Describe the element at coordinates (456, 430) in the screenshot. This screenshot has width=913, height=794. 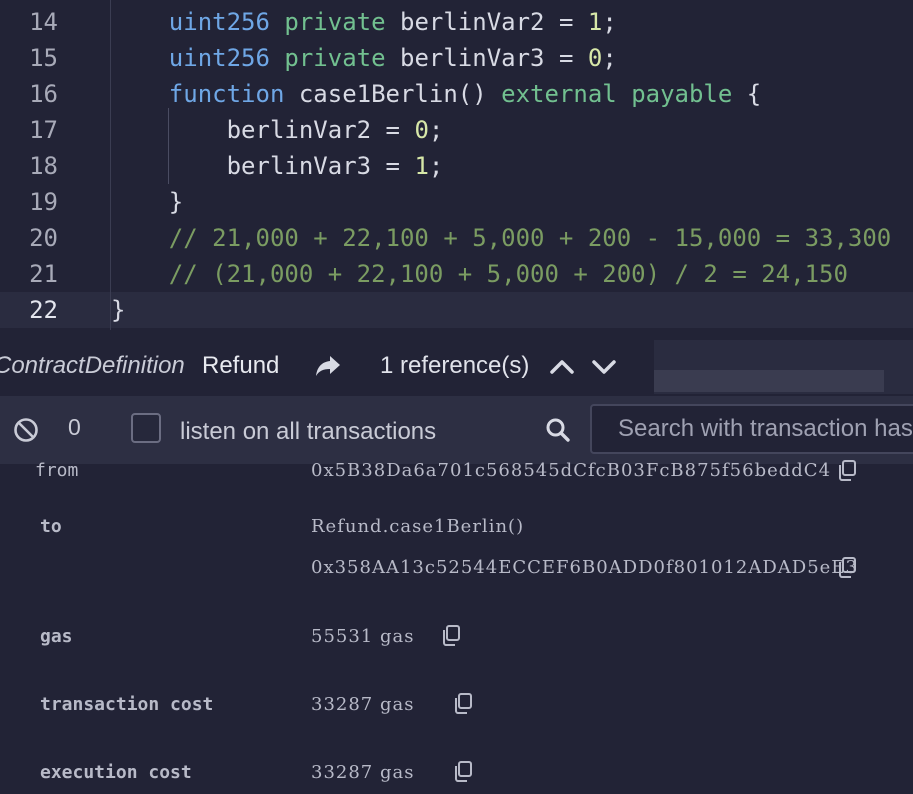
I see `terminal-toolbar: 0 listen on all transactions` at that location.